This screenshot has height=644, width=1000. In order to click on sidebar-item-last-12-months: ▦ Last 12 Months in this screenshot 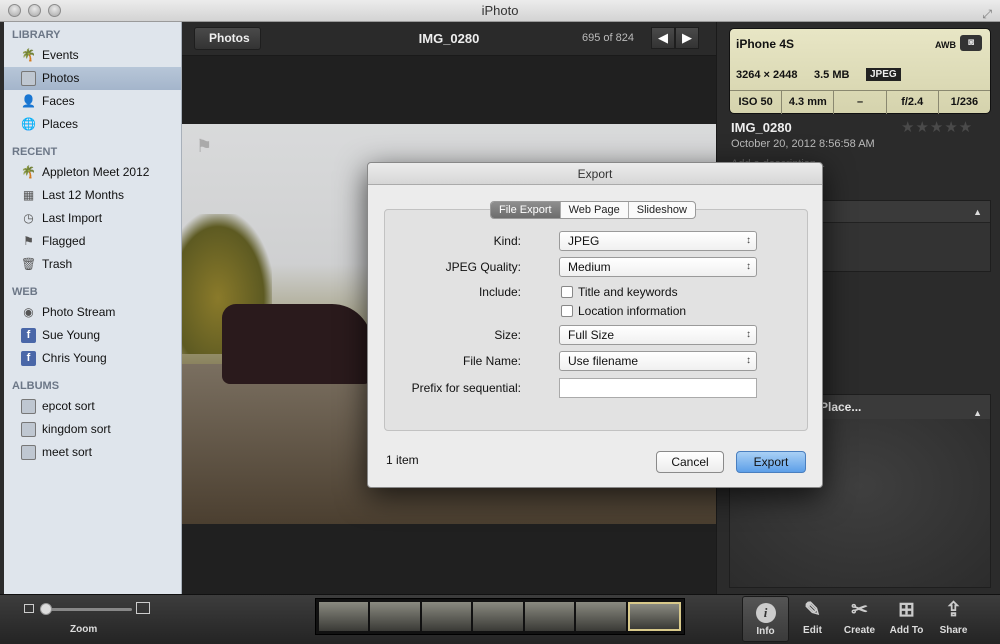, I will do `click(92, 195)`.